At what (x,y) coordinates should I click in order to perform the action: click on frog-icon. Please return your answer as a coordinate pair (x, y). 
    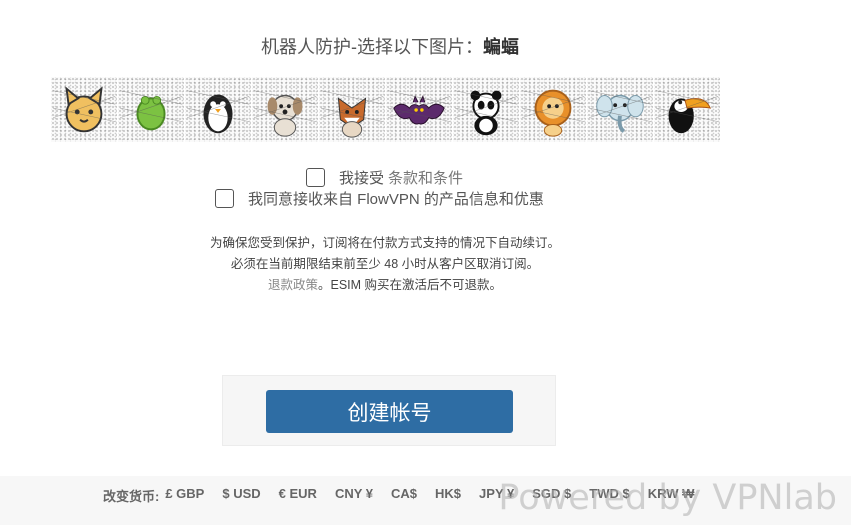
    Looking at the image, I should click on (151, 109).